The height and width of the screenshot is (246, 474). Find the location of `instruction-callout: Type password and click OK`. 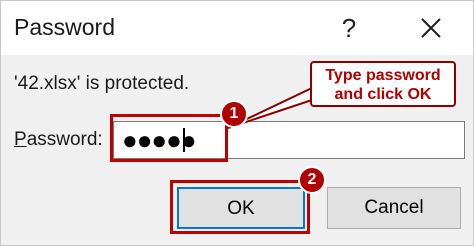

instruction-callout: Type password and click OK is located at coordinates (383, 84).